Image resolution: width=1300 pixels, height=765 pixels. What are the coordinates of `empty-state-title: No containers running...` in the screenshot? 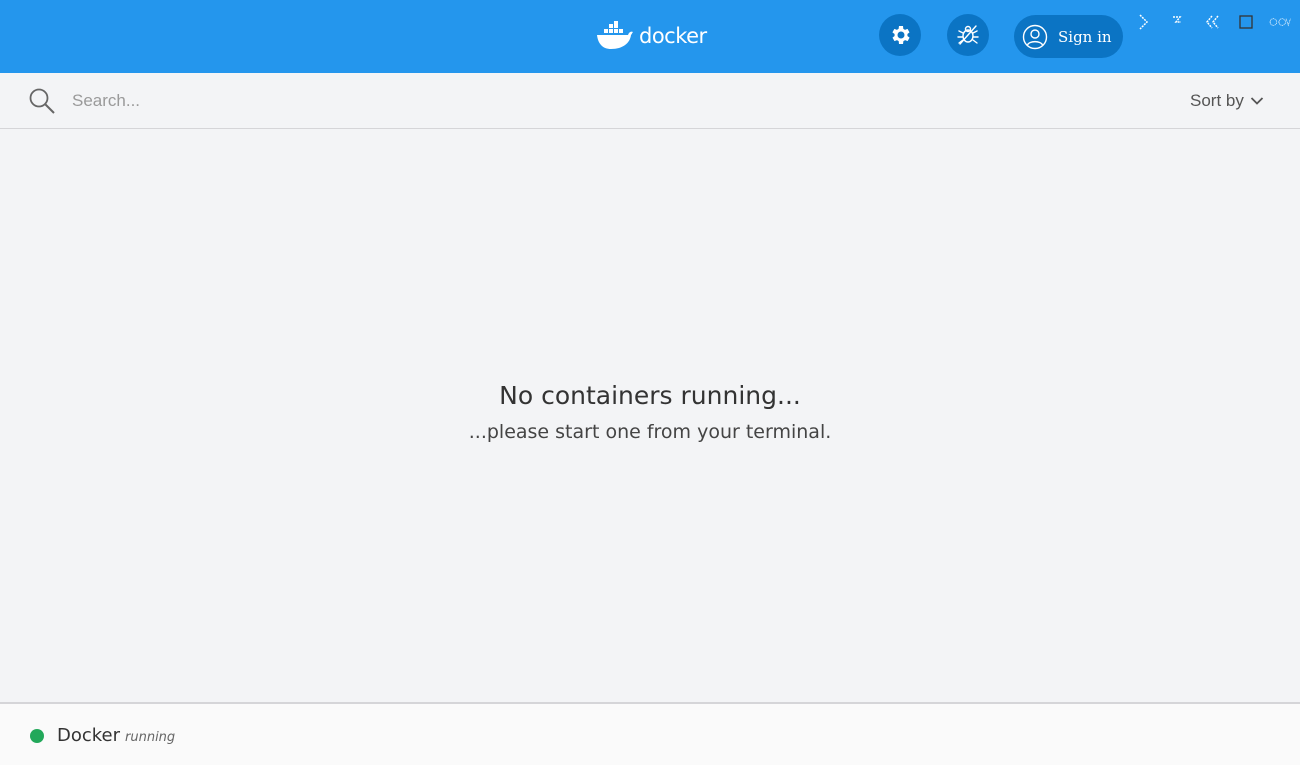 It's located at (650, 395).